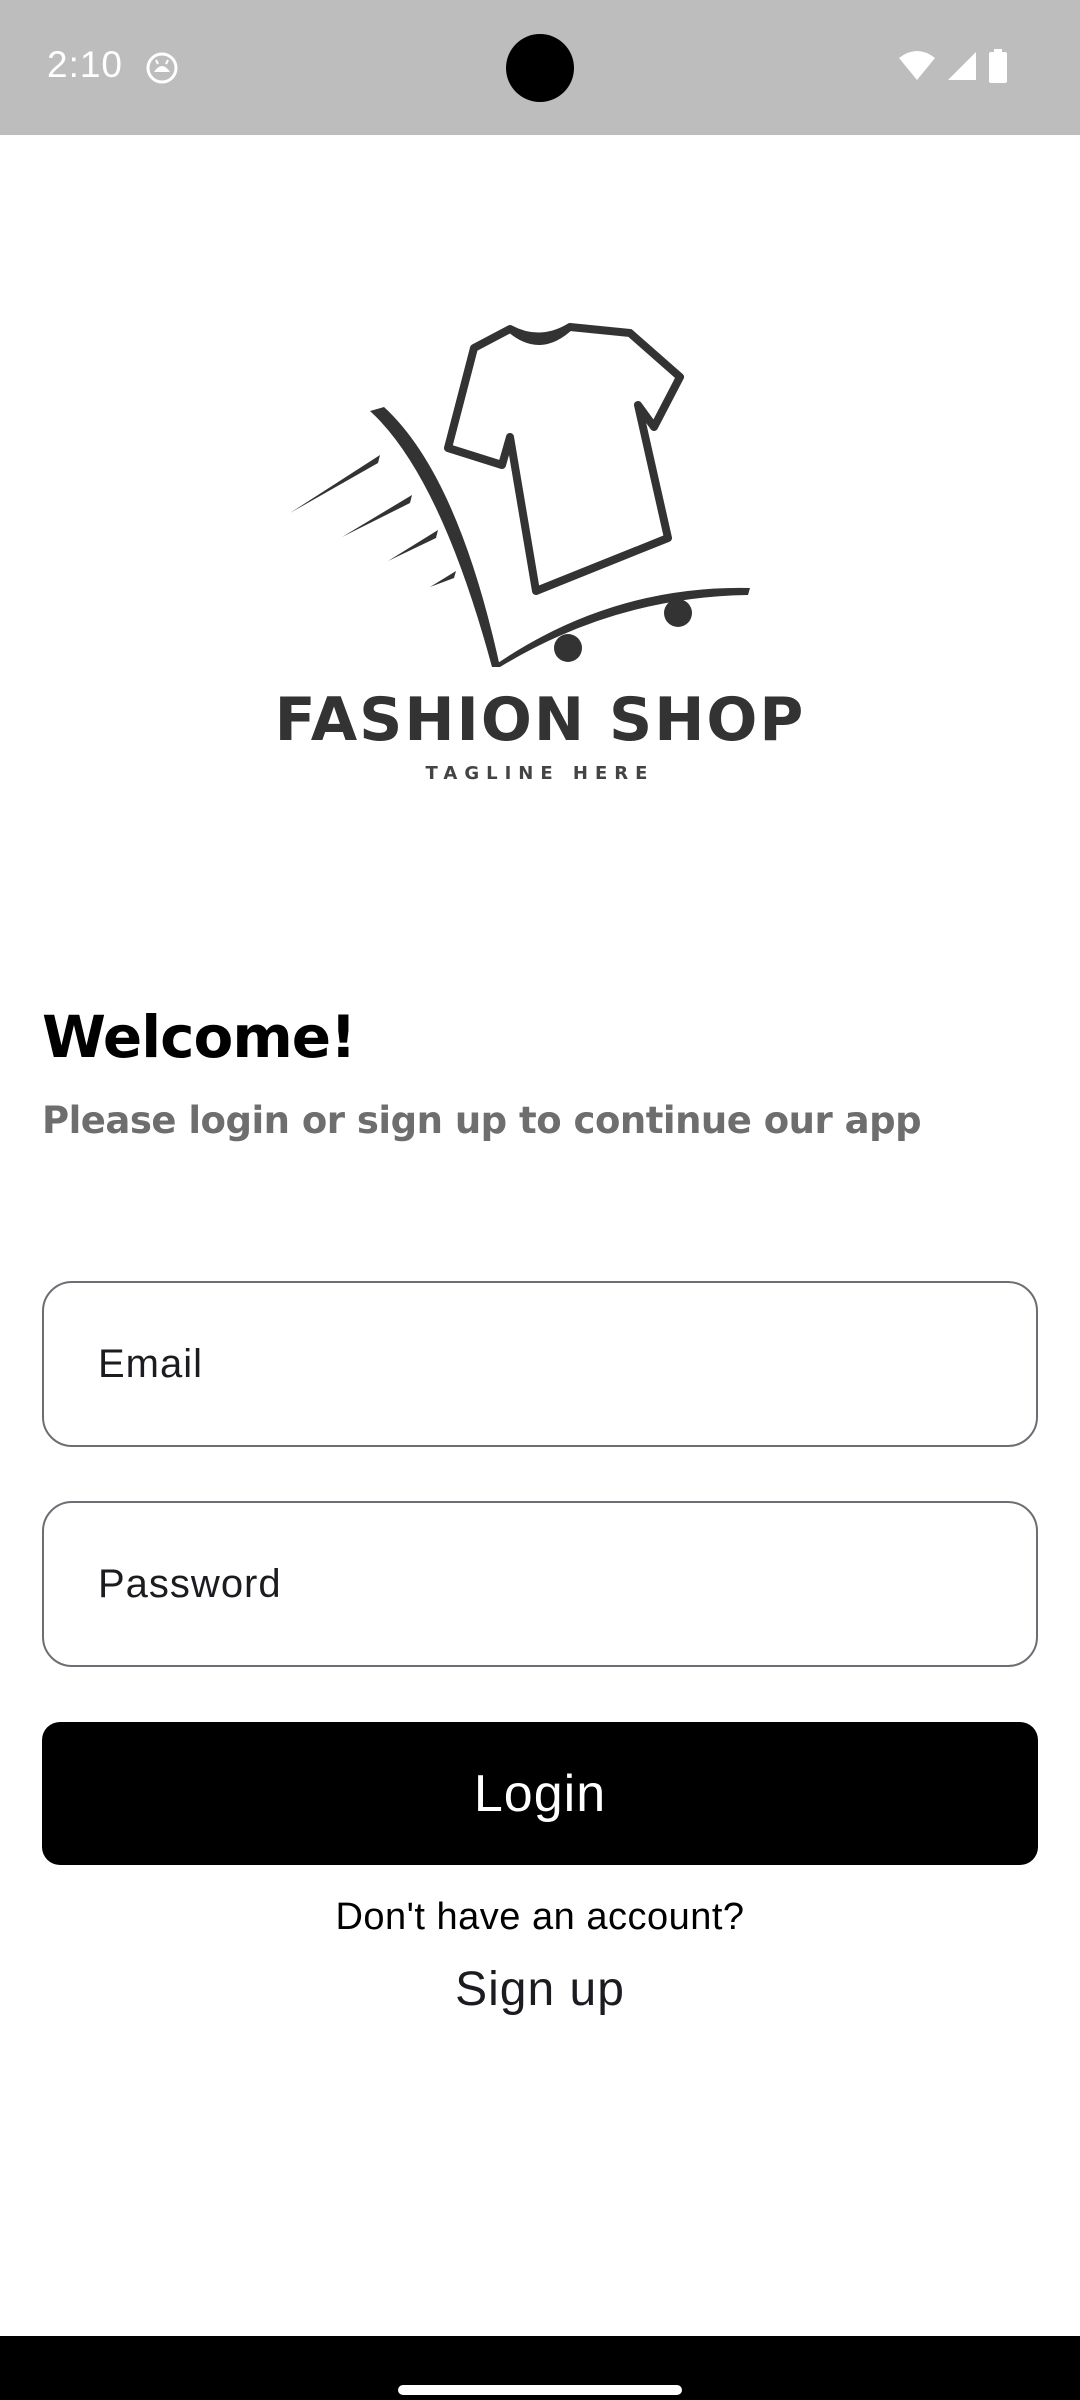  What do you see at coordinates (962, 68) in the screenshot?
I see `signal-icon` at bounding box center [962, 68].